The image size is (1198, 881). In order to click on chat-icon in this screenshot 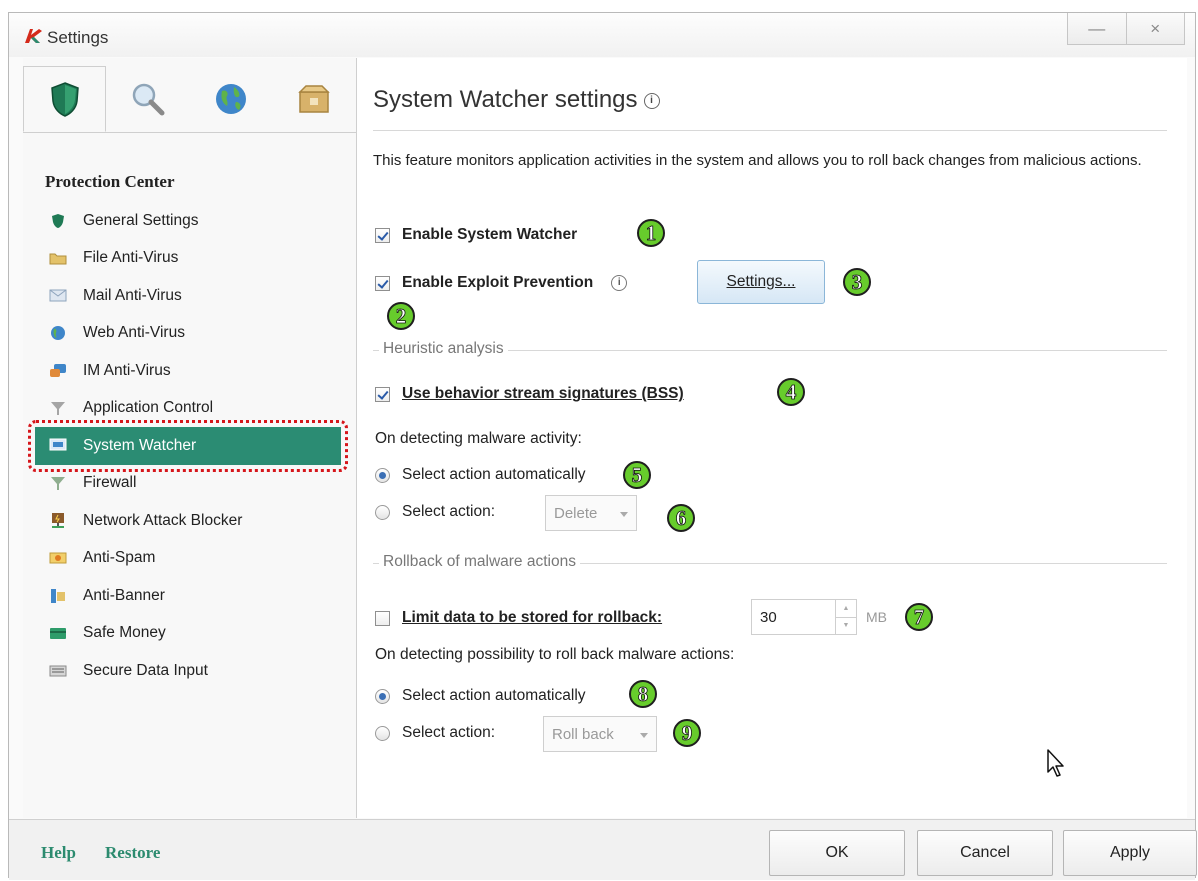, I will do `click(58, 371)`.